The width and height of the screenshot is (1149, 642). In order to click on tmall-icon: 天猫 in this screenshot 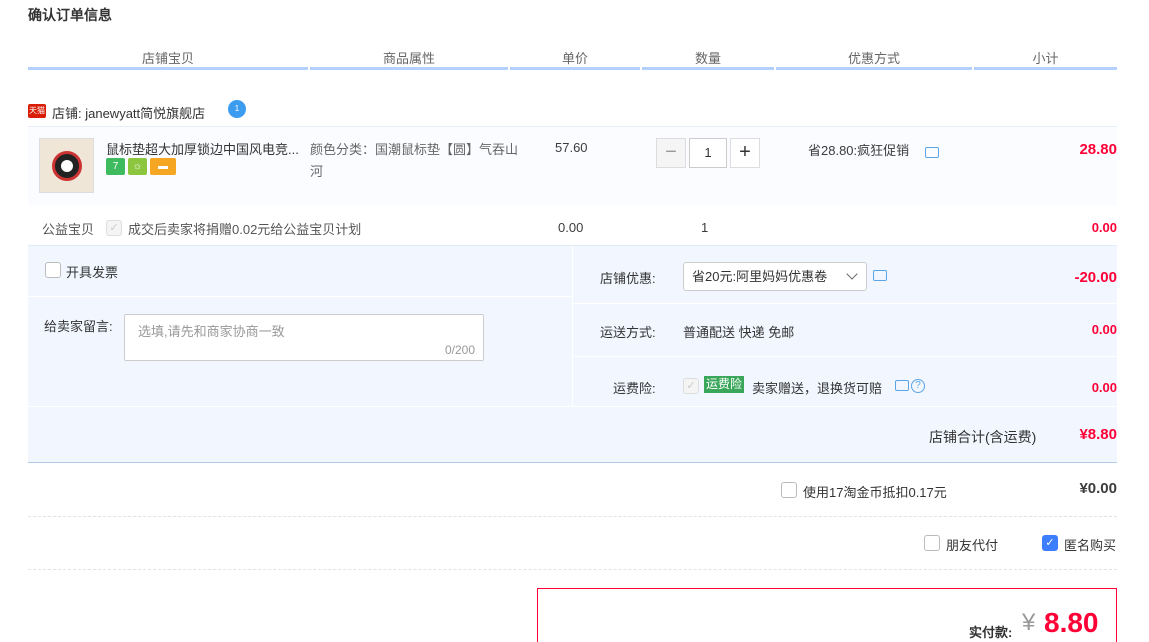, I will do `click(37, 111)`.